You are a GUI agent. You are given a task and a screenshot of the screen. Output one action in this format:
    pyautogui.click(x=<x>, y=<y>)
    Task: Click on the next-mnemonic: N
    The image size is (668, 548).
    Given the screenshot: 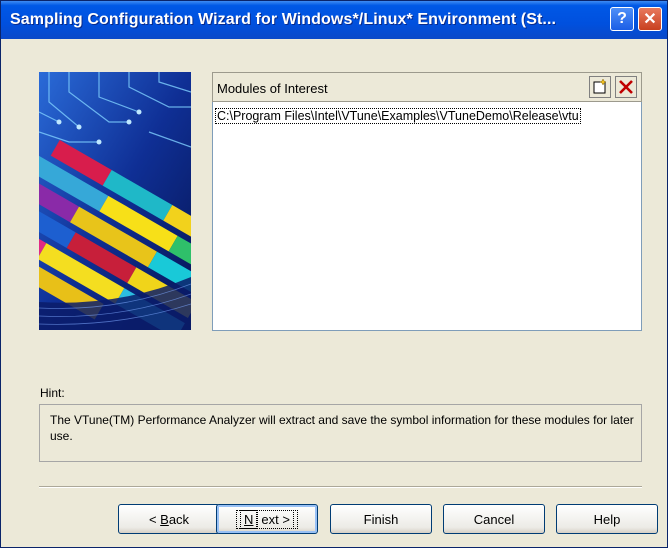 What is the action you would take?
    pyautogui.click(x=249, y=519)
    